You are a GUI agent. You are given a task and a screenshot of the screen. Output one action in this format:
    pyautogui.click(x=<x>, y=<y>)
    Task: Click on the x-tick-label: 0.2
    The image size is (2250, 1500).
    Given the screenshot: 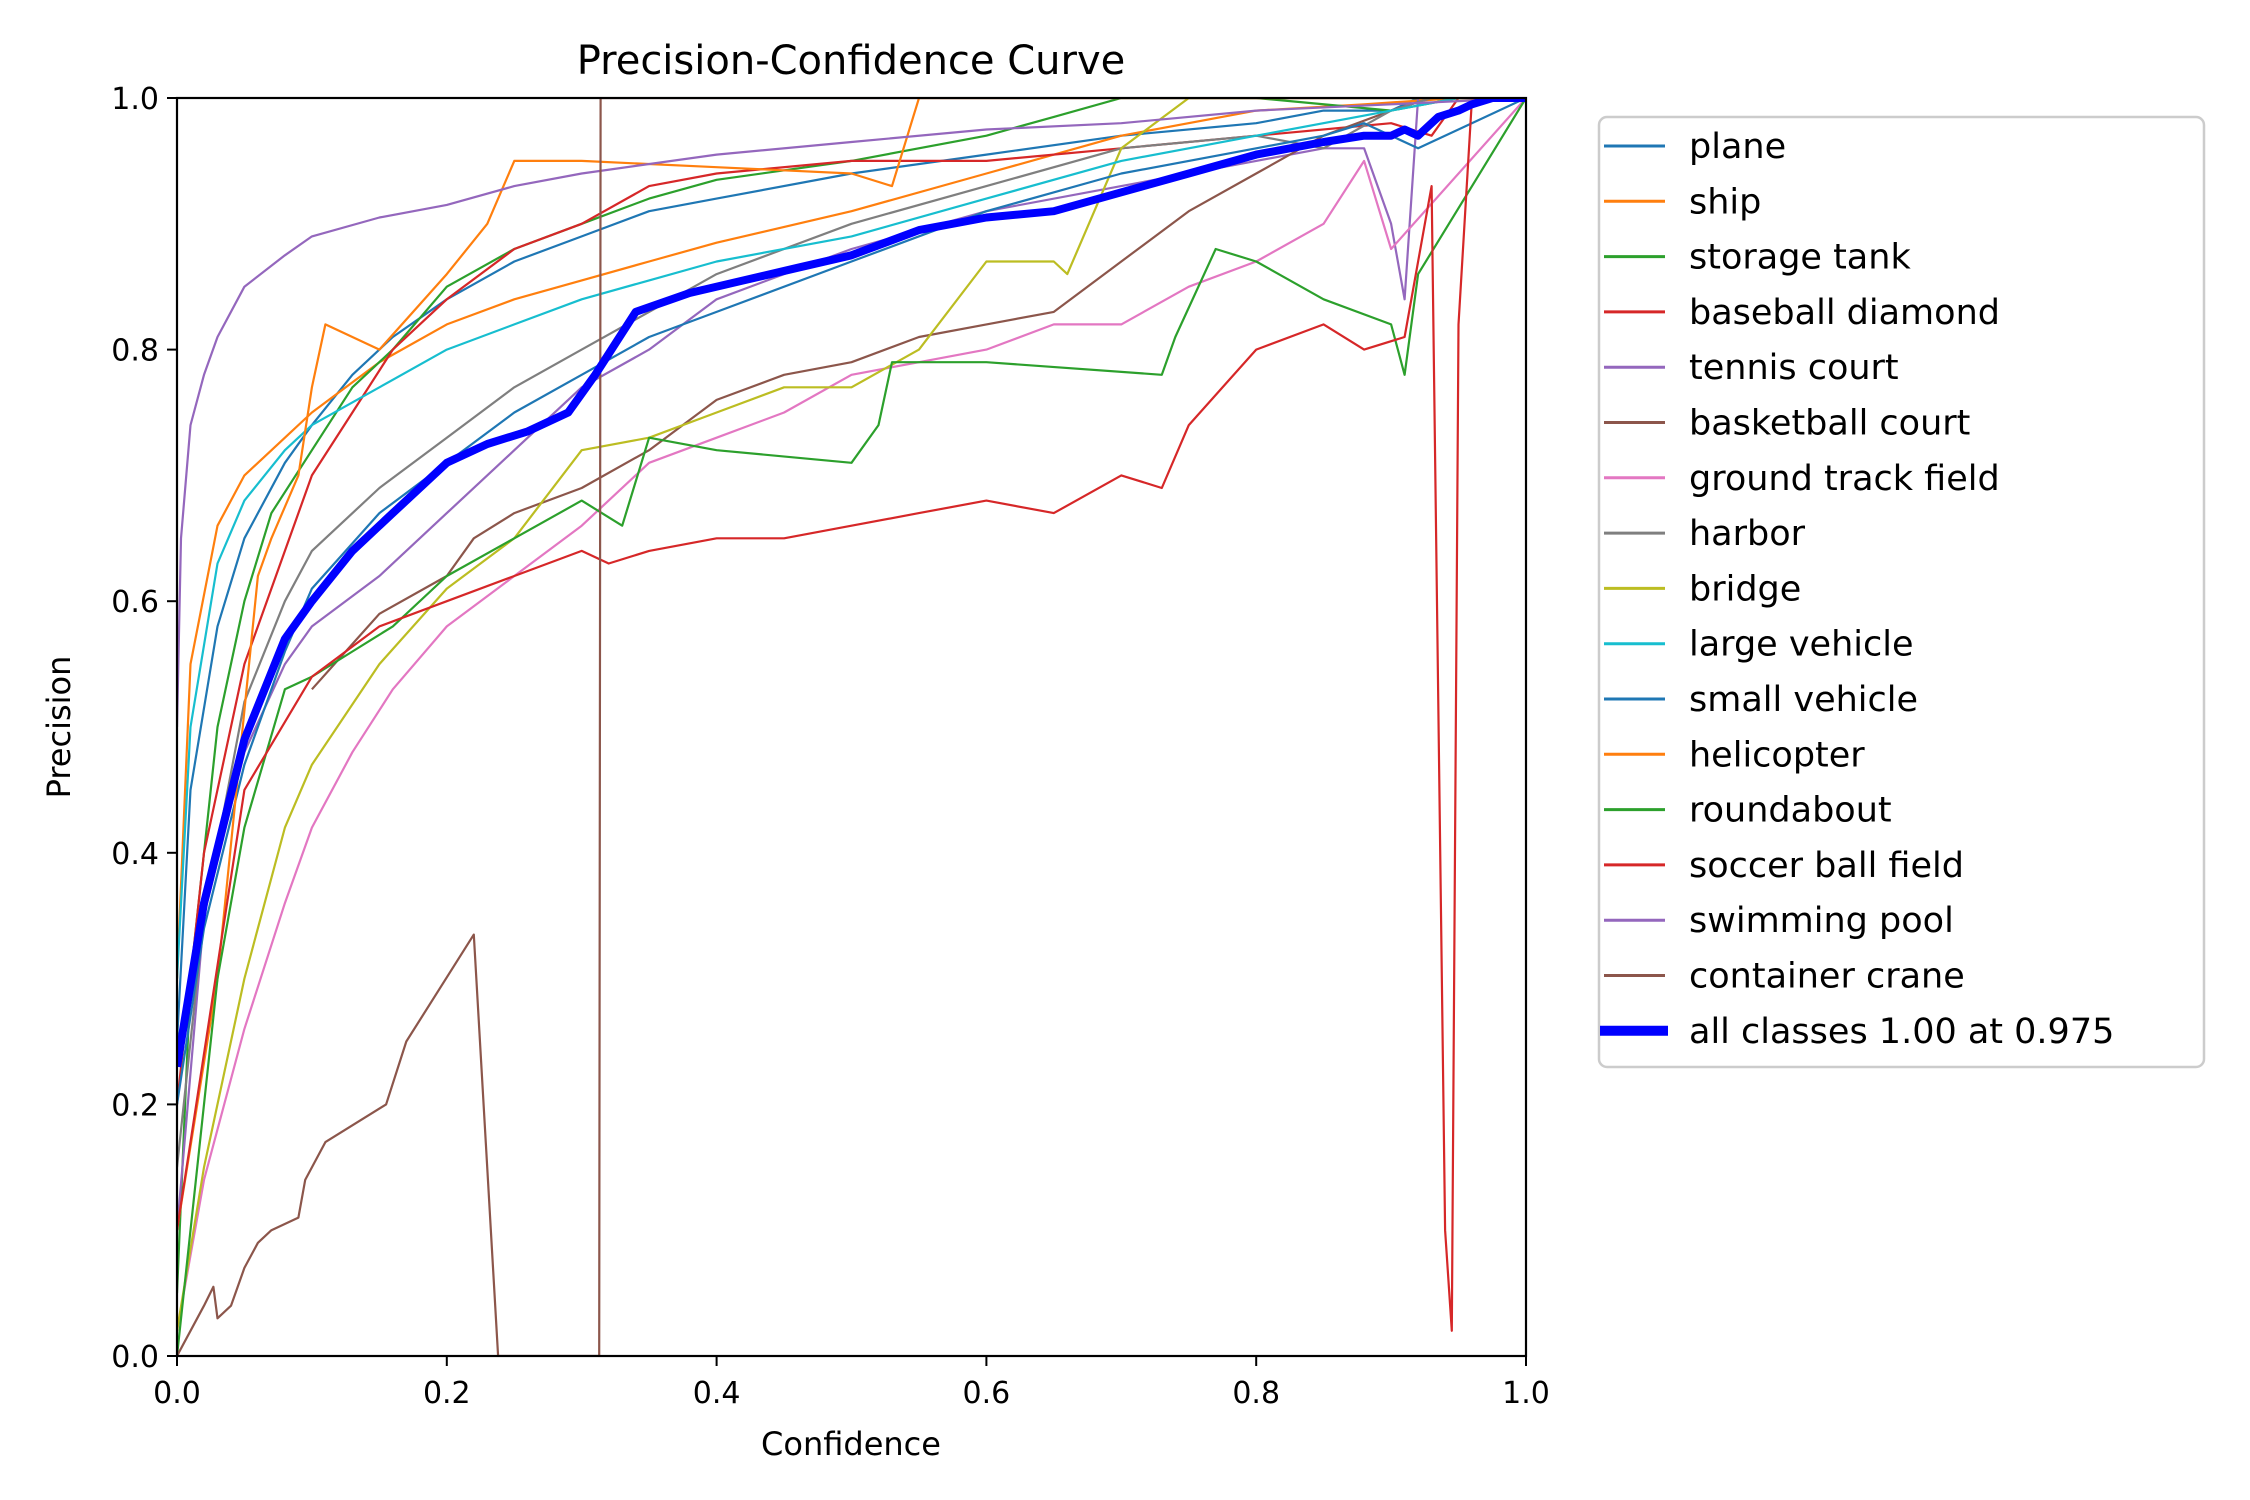 What is the action you would take?
    pyautogui.click(x=447, y=1393)
    